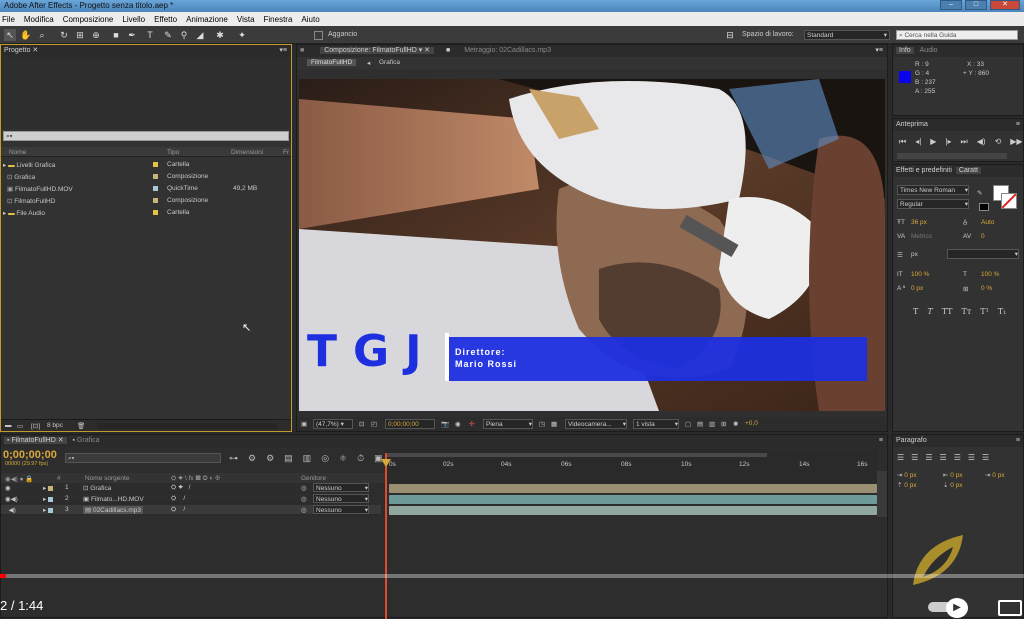  Describe the element at coordinates (984, 311) in the screenshot. I see `superscript-button: T¹` at that location.